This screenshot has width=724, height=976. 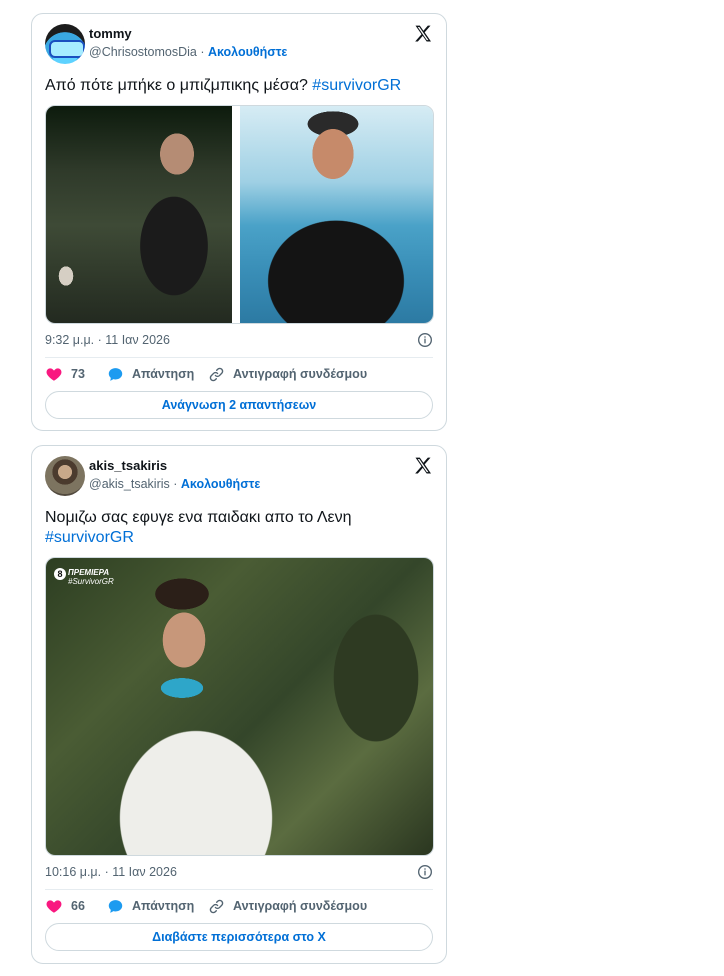 What do you see at coordinates (65, 374) in the screenshot?
I see `like-button: 73` at bounding box center [65, 374].